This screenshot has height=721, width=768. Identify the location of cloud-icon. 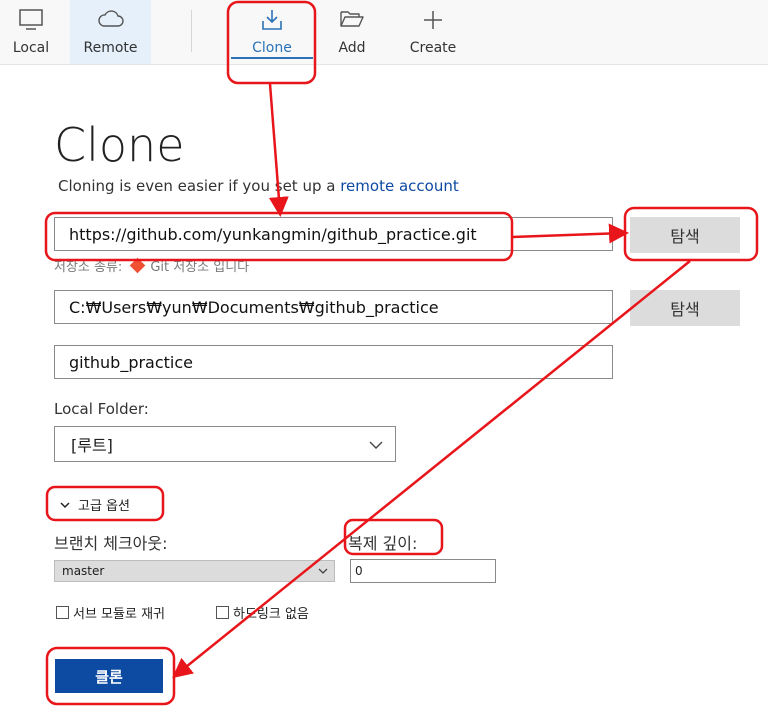
(111, 18).